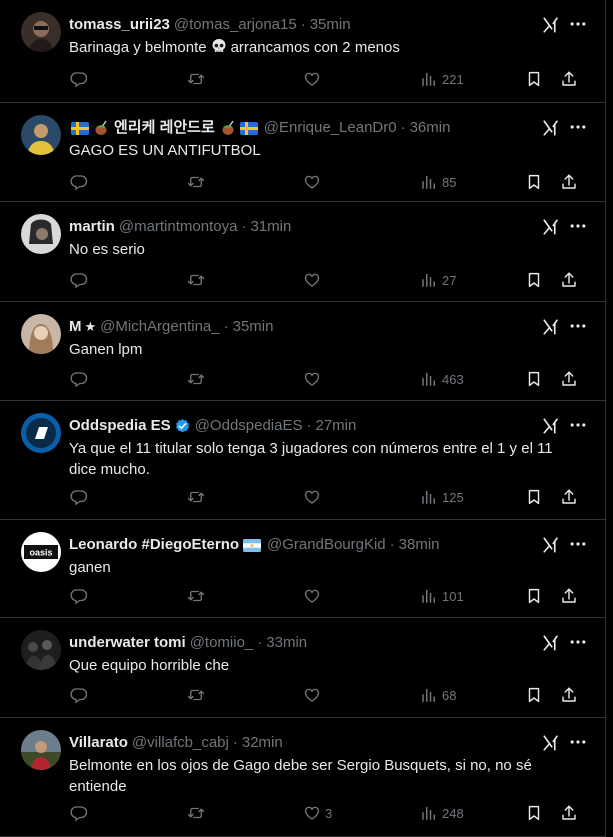 Image resolution: width=613 pixels, height=837 pixels. Describe the element at coordinates (336, 426) in the screenshot. I see `timestamp: 27min` at that location.